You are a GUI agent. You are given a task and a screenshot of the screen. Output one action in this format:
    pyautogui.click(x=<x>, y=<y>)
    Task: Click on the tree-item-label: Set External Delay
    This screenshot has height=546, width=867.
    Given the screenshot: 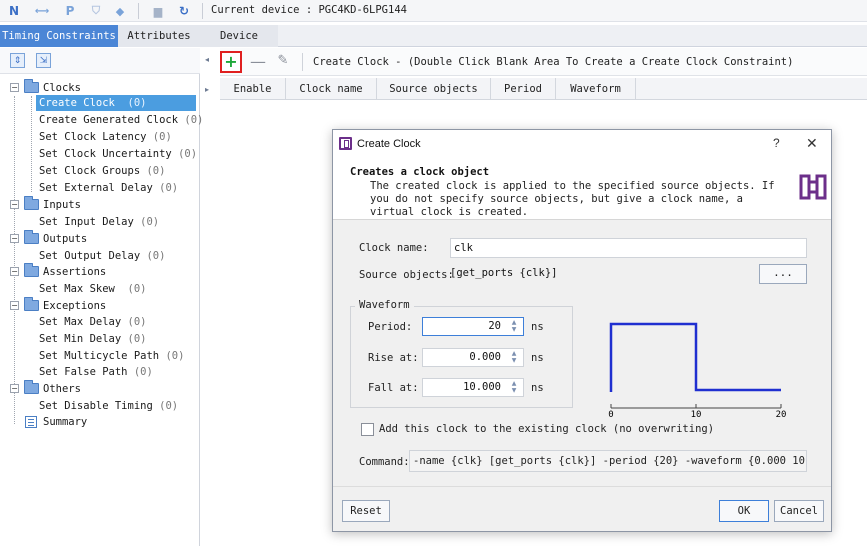 What is the action you would take?
    pyautogui.click(x=96, y=188)
    